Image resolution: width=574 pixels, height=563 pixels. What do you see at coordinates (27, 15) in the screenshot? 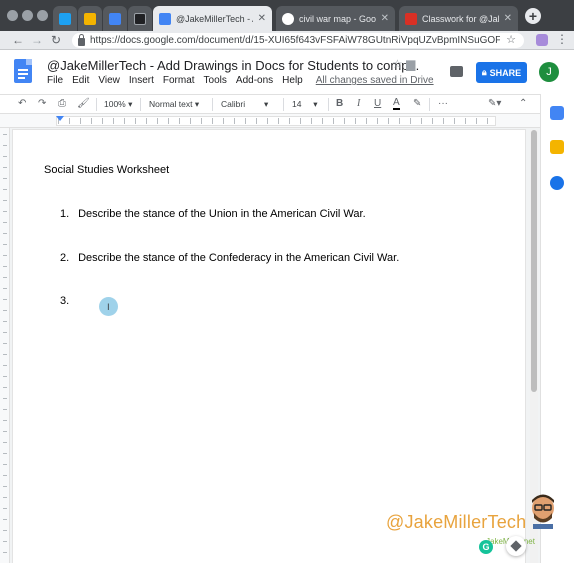
I see `window-minimize-button` at bounding box center [27, 15].